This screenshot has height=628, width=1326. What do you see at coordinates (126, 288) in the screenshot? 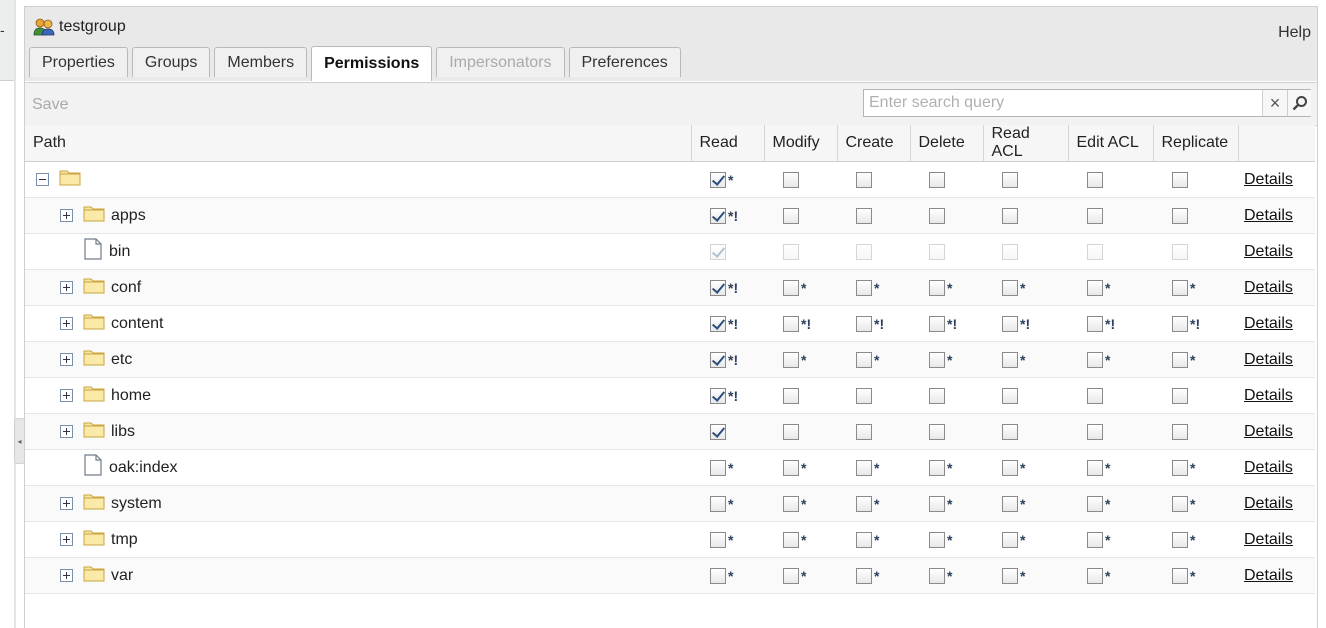
I see `path-label: conf` at bounding box center [126, 288].